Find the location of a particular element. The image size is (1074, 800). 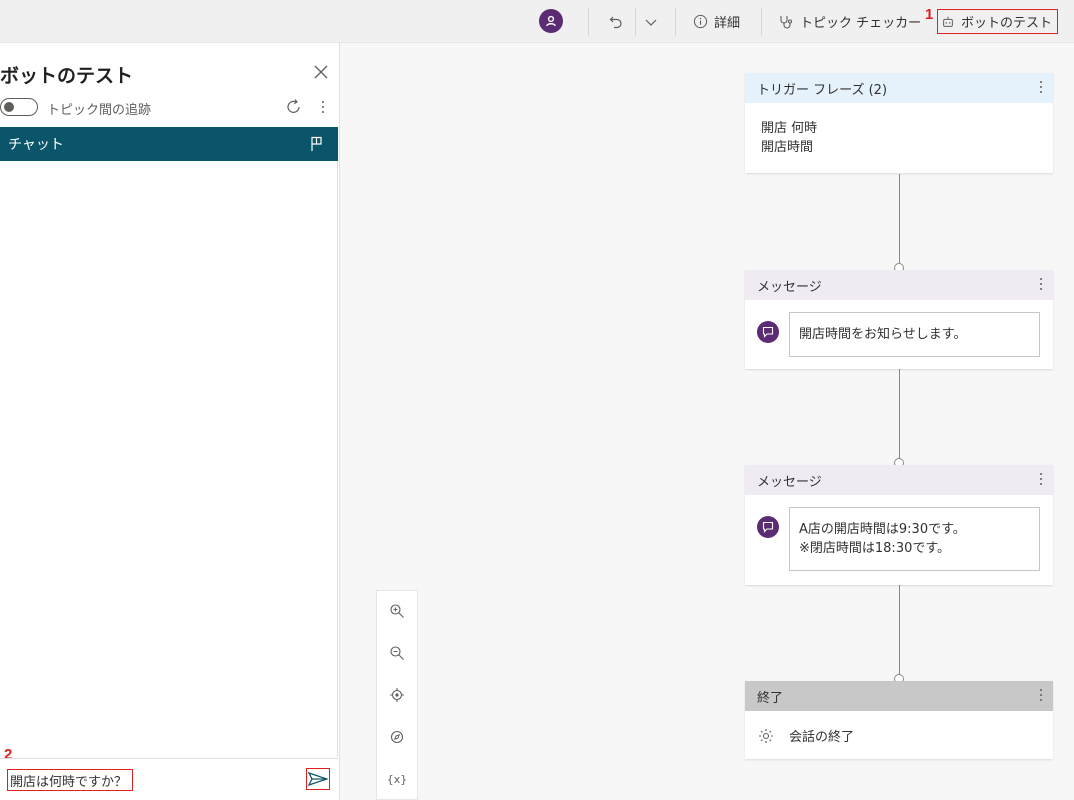

gear-icon is located at coordinates (766, 735).